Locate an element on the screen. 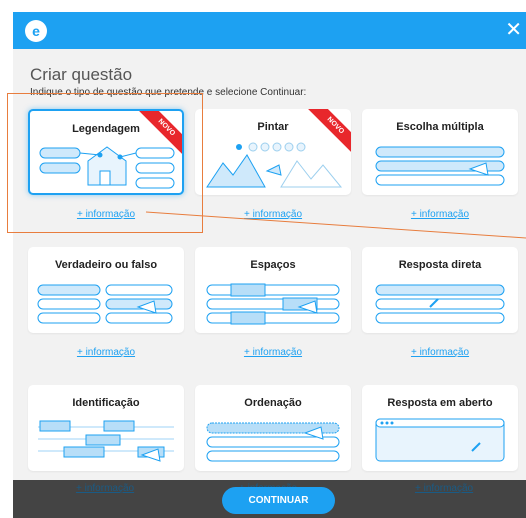  info-link-identificacao: + informação is located at coordinates (105, 488).